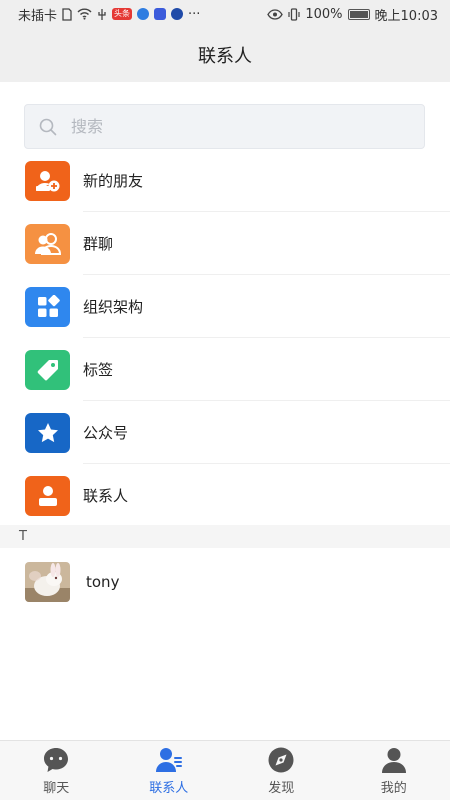 The height and width of the screenshot is (800, 450). I want to click on section-index-header: T, so click(225, 536).